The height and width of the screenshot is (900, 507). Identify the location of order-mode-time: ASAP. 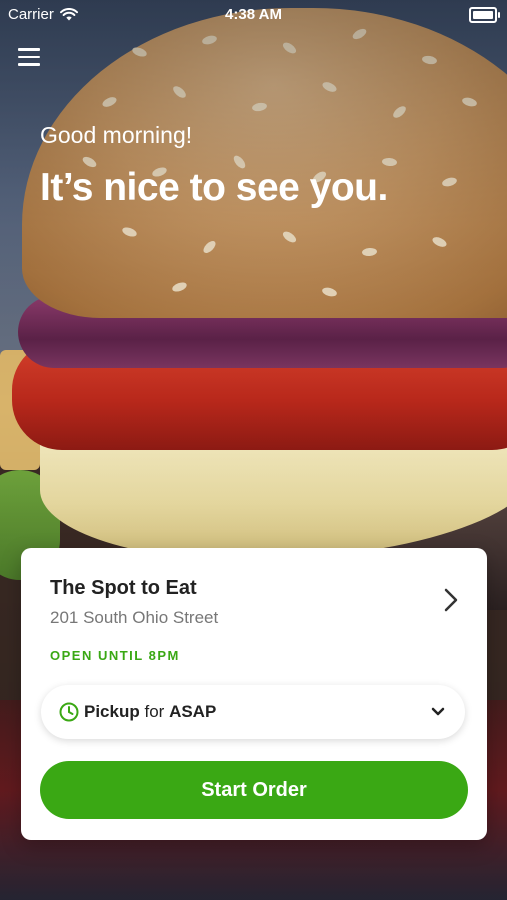
(193, 711).